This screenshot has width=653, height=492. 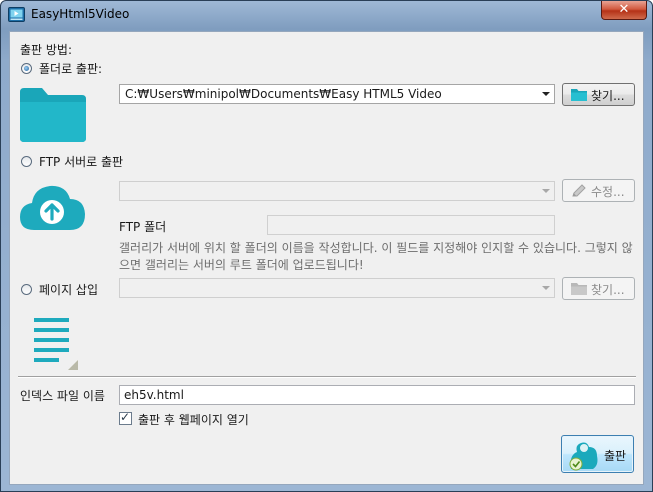 What do you see at coordinates (583, 456) in the screenshot?
I see `publish-icon` at bounding box center [583, 456].